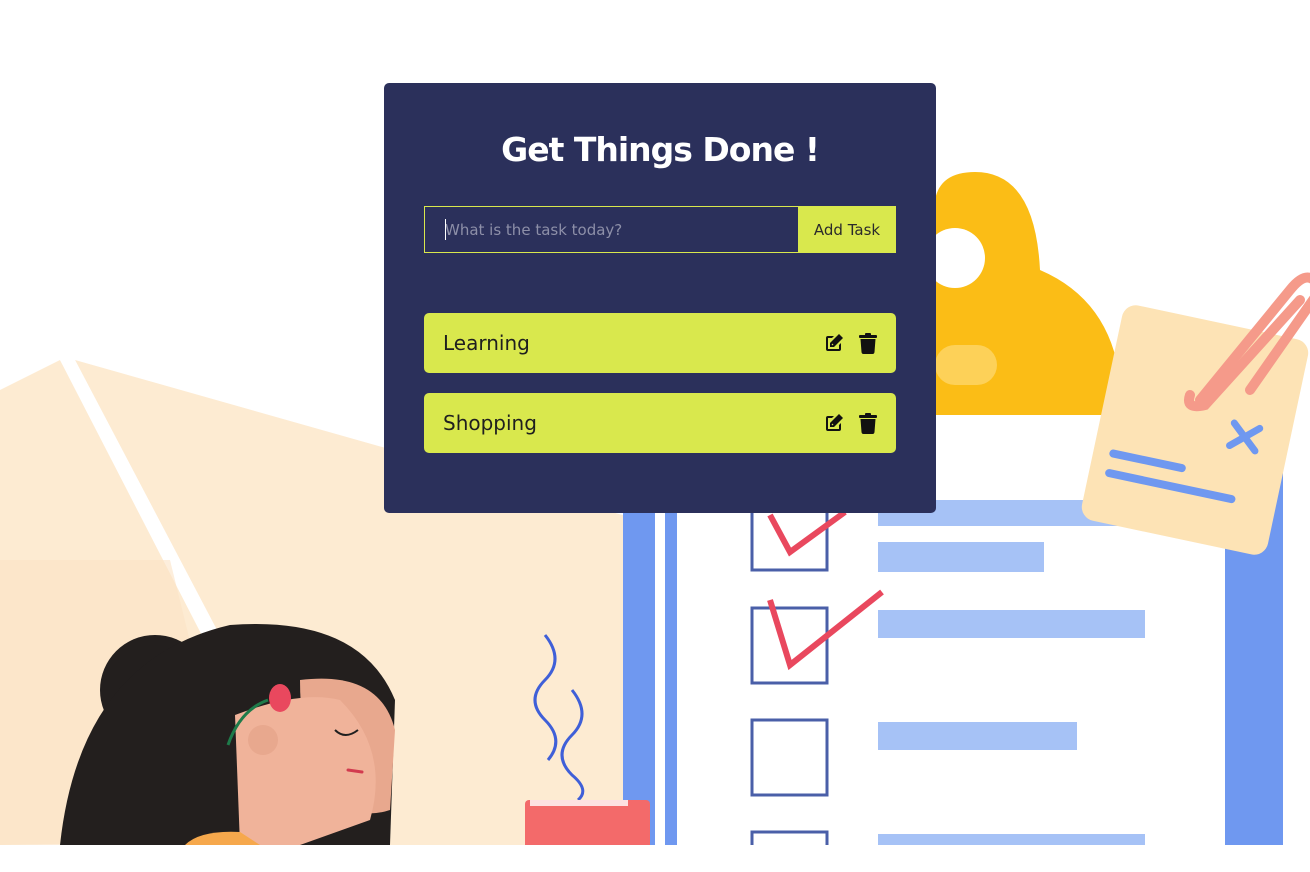 The width and height of the screenshot is (1310, 872). Describe the element at coordinates (655, 858) in the screenshot. I see `page-bottom-strip` at that location.